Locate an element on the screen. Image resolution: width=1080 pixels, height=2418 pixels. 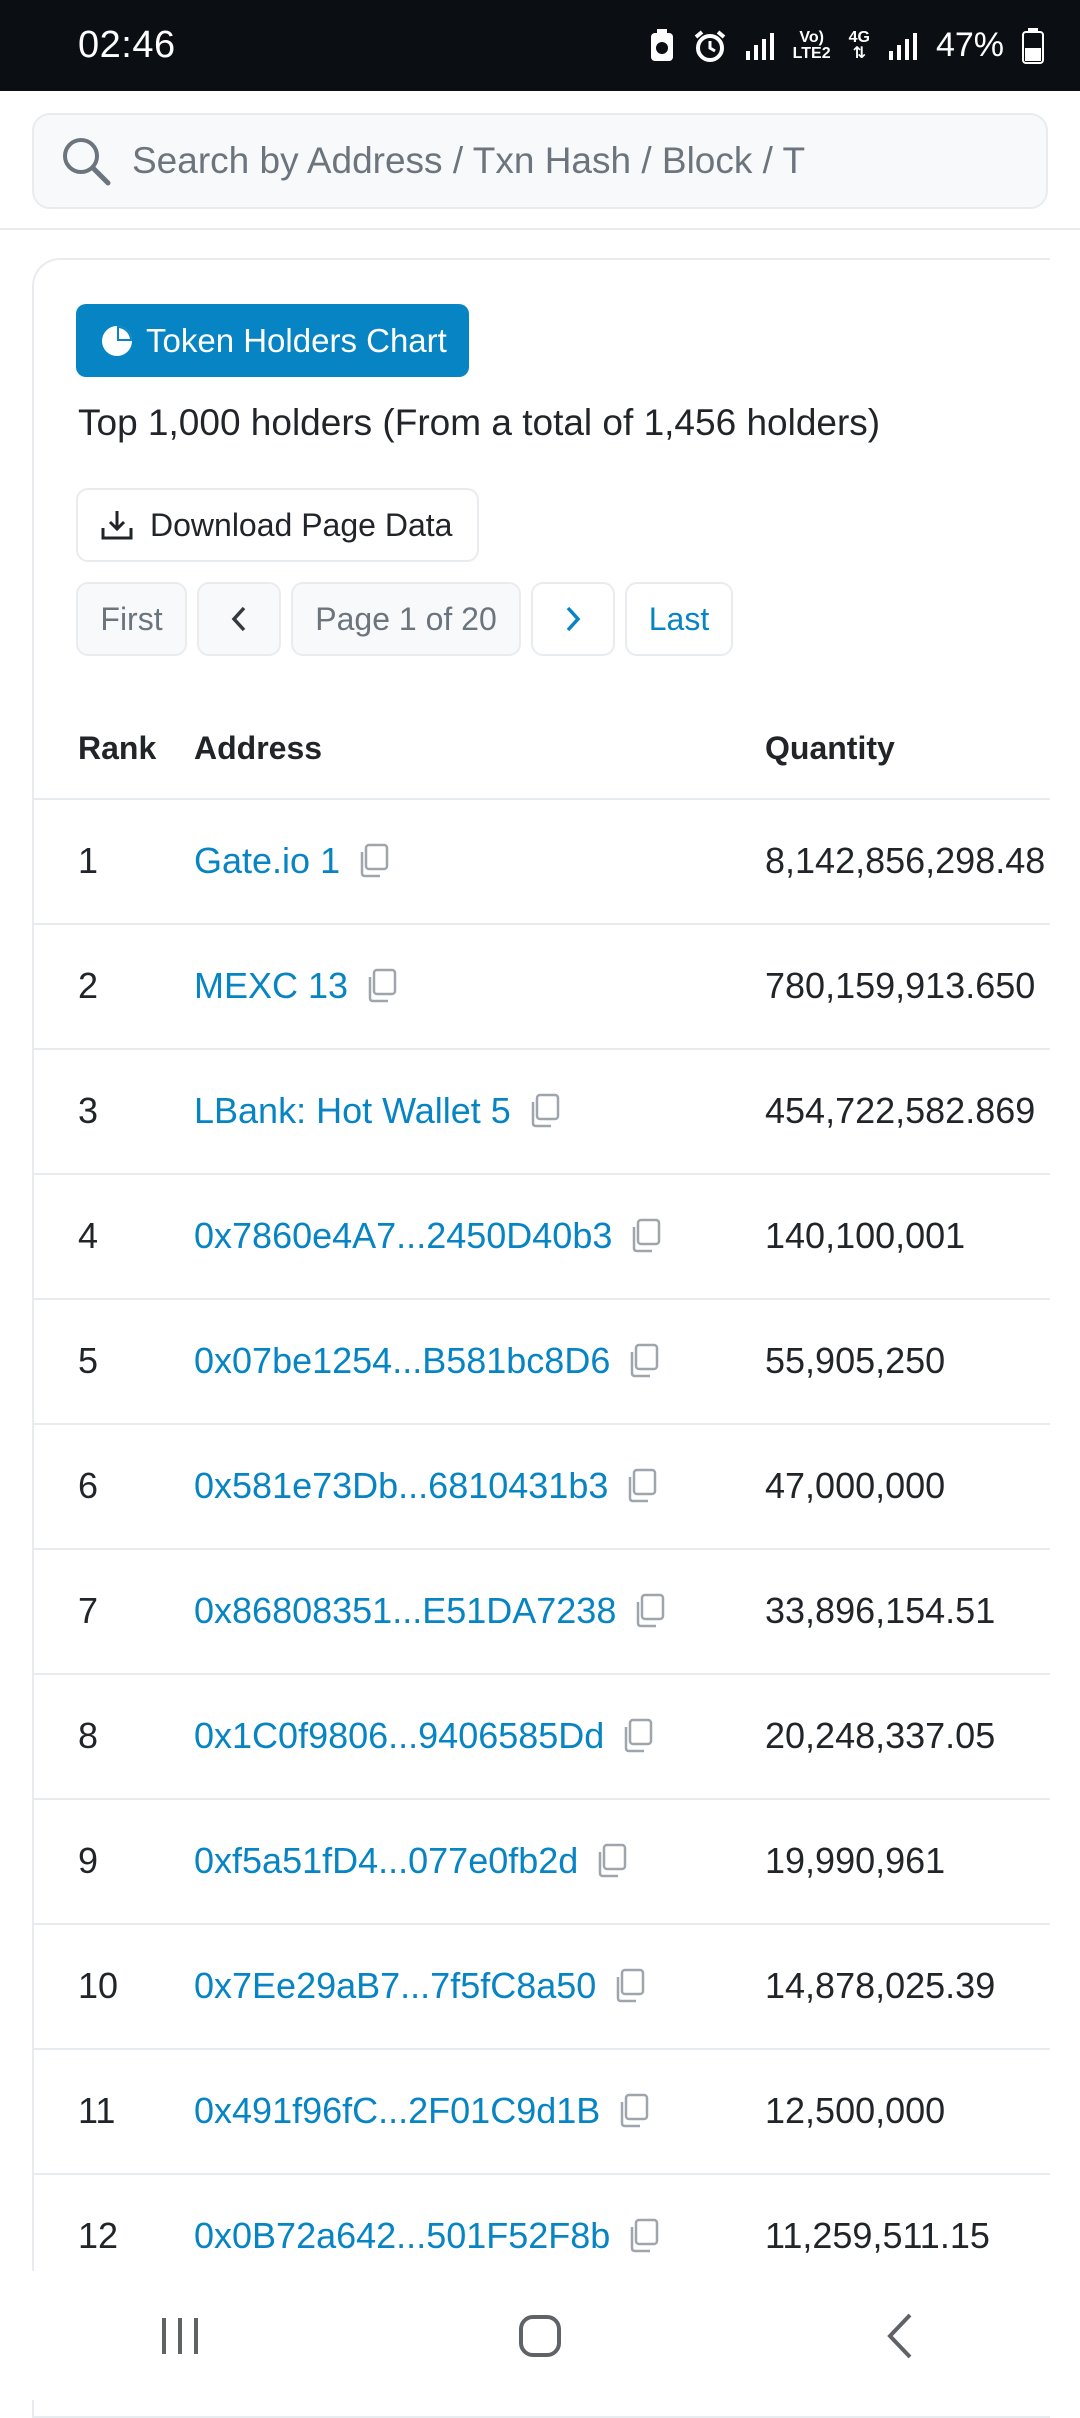
address-link: 0x491f96fC...2F01C9d1B is located at coordinates (397, 2111).